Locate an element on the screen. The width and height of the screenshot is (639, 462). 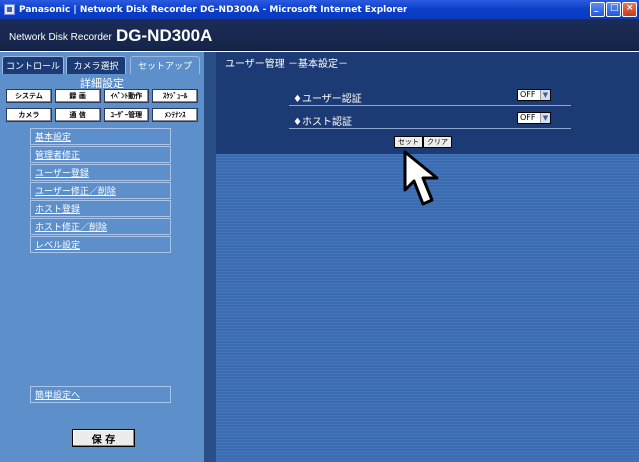
save-button: 保 存 is located at coordinates (103, 438).